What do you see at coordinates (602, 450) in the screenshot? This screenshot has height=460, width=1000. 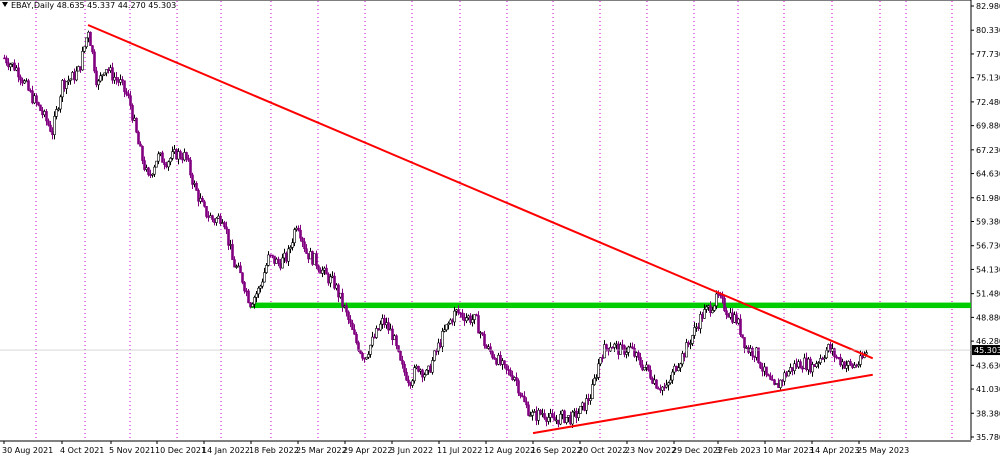 I see `x-tick-label: 20 Oct 2022` at bounding box center [602, 450].